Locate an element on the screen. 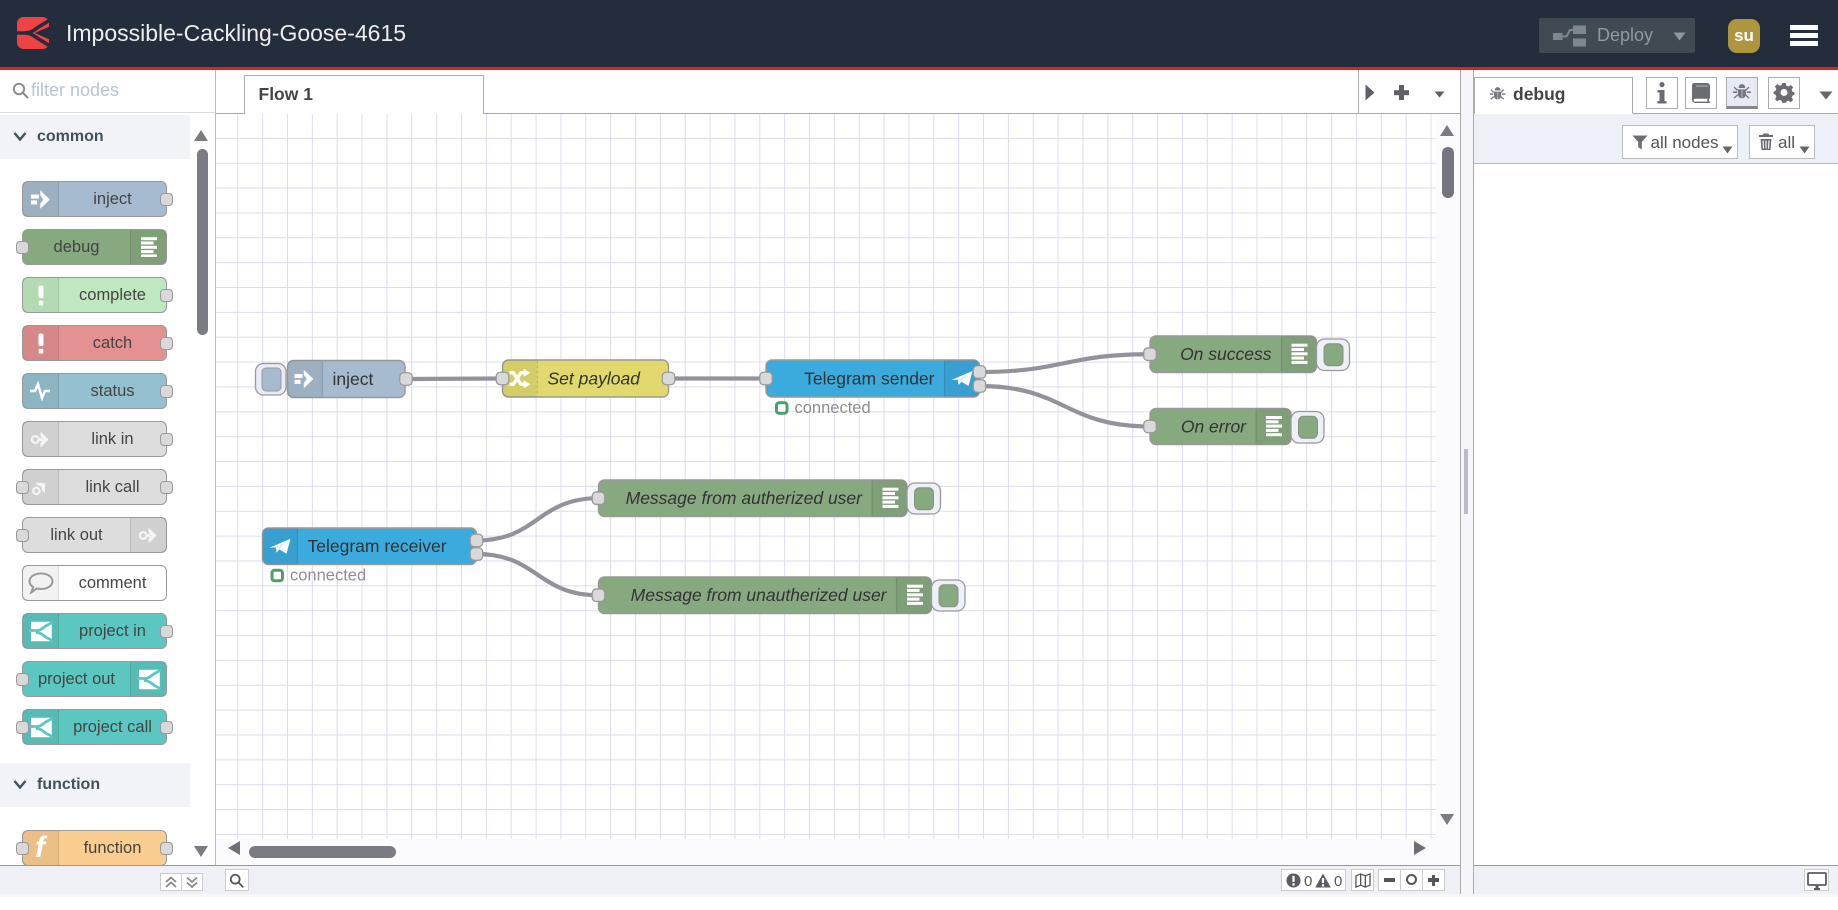  svg-text: inject is located at coordinates (353, 379).